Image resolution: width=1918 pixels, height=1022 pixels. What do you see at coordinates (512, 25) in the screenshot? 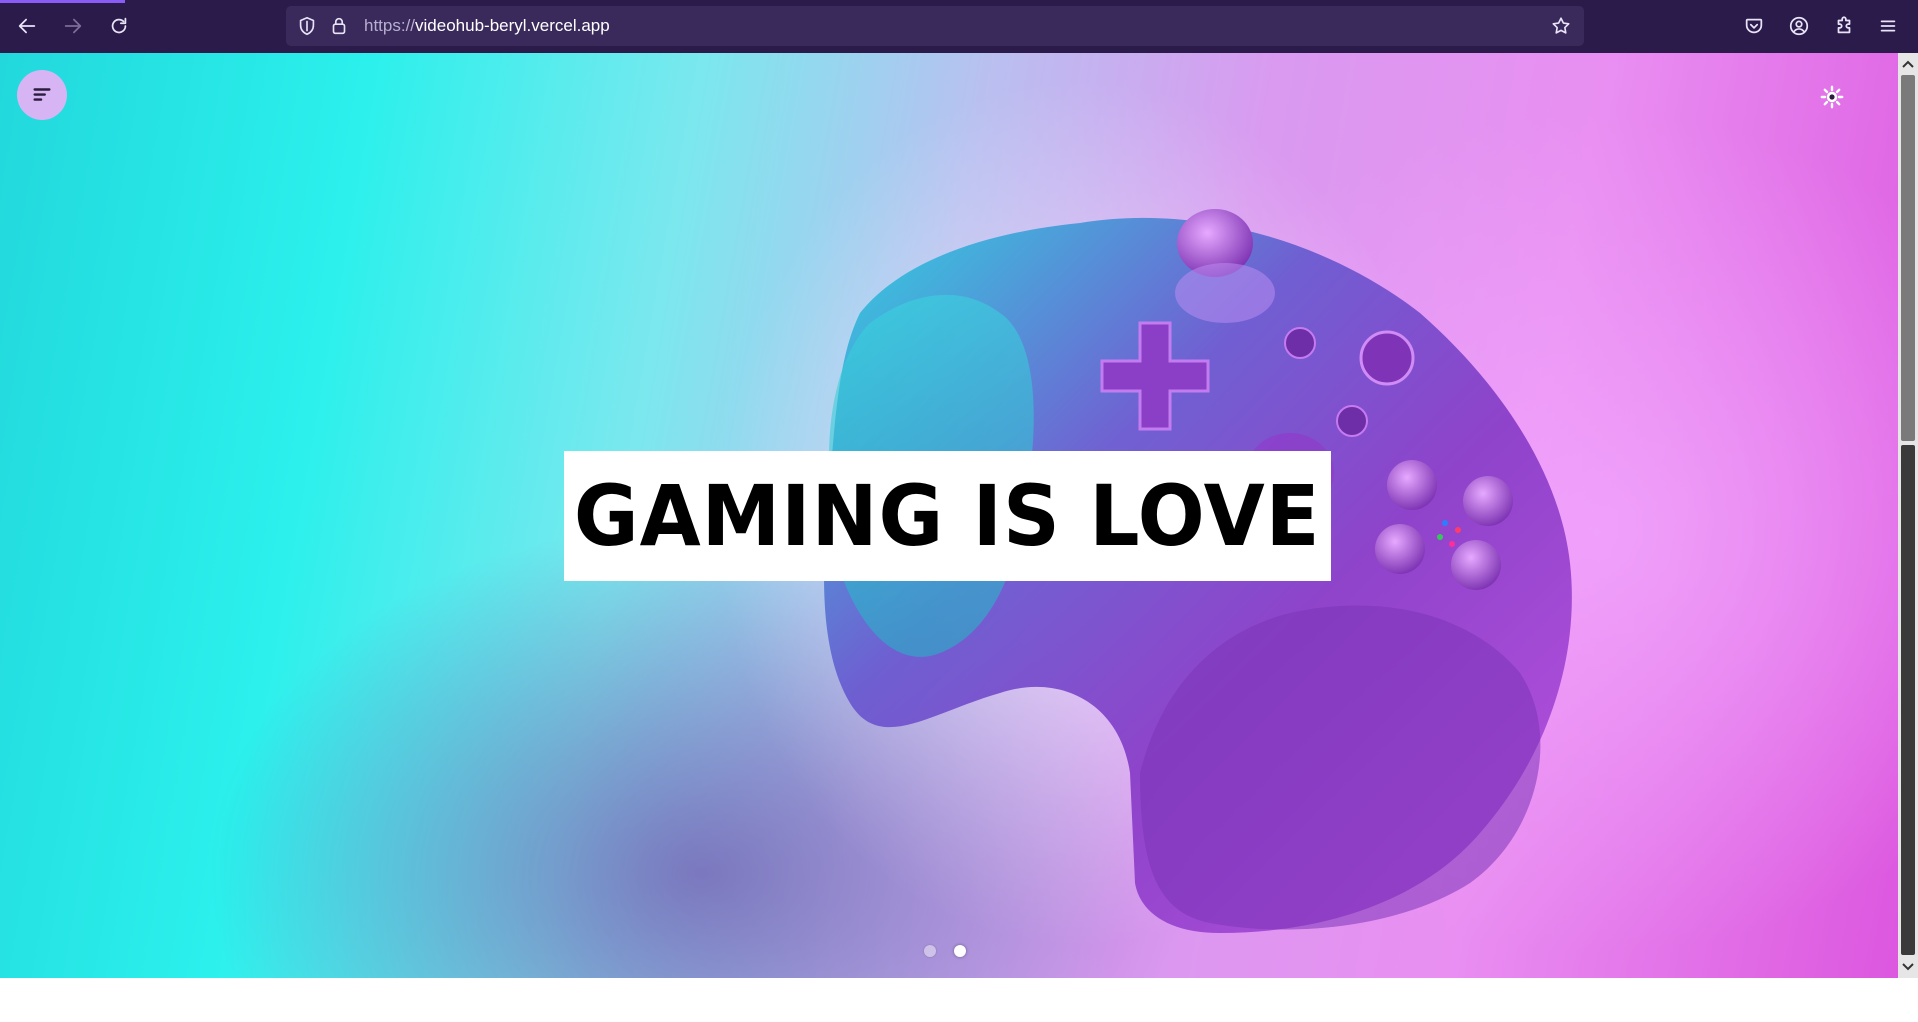
I see `url-host: videohub-beryl.vercel.app` at bounding box center [512, 25].